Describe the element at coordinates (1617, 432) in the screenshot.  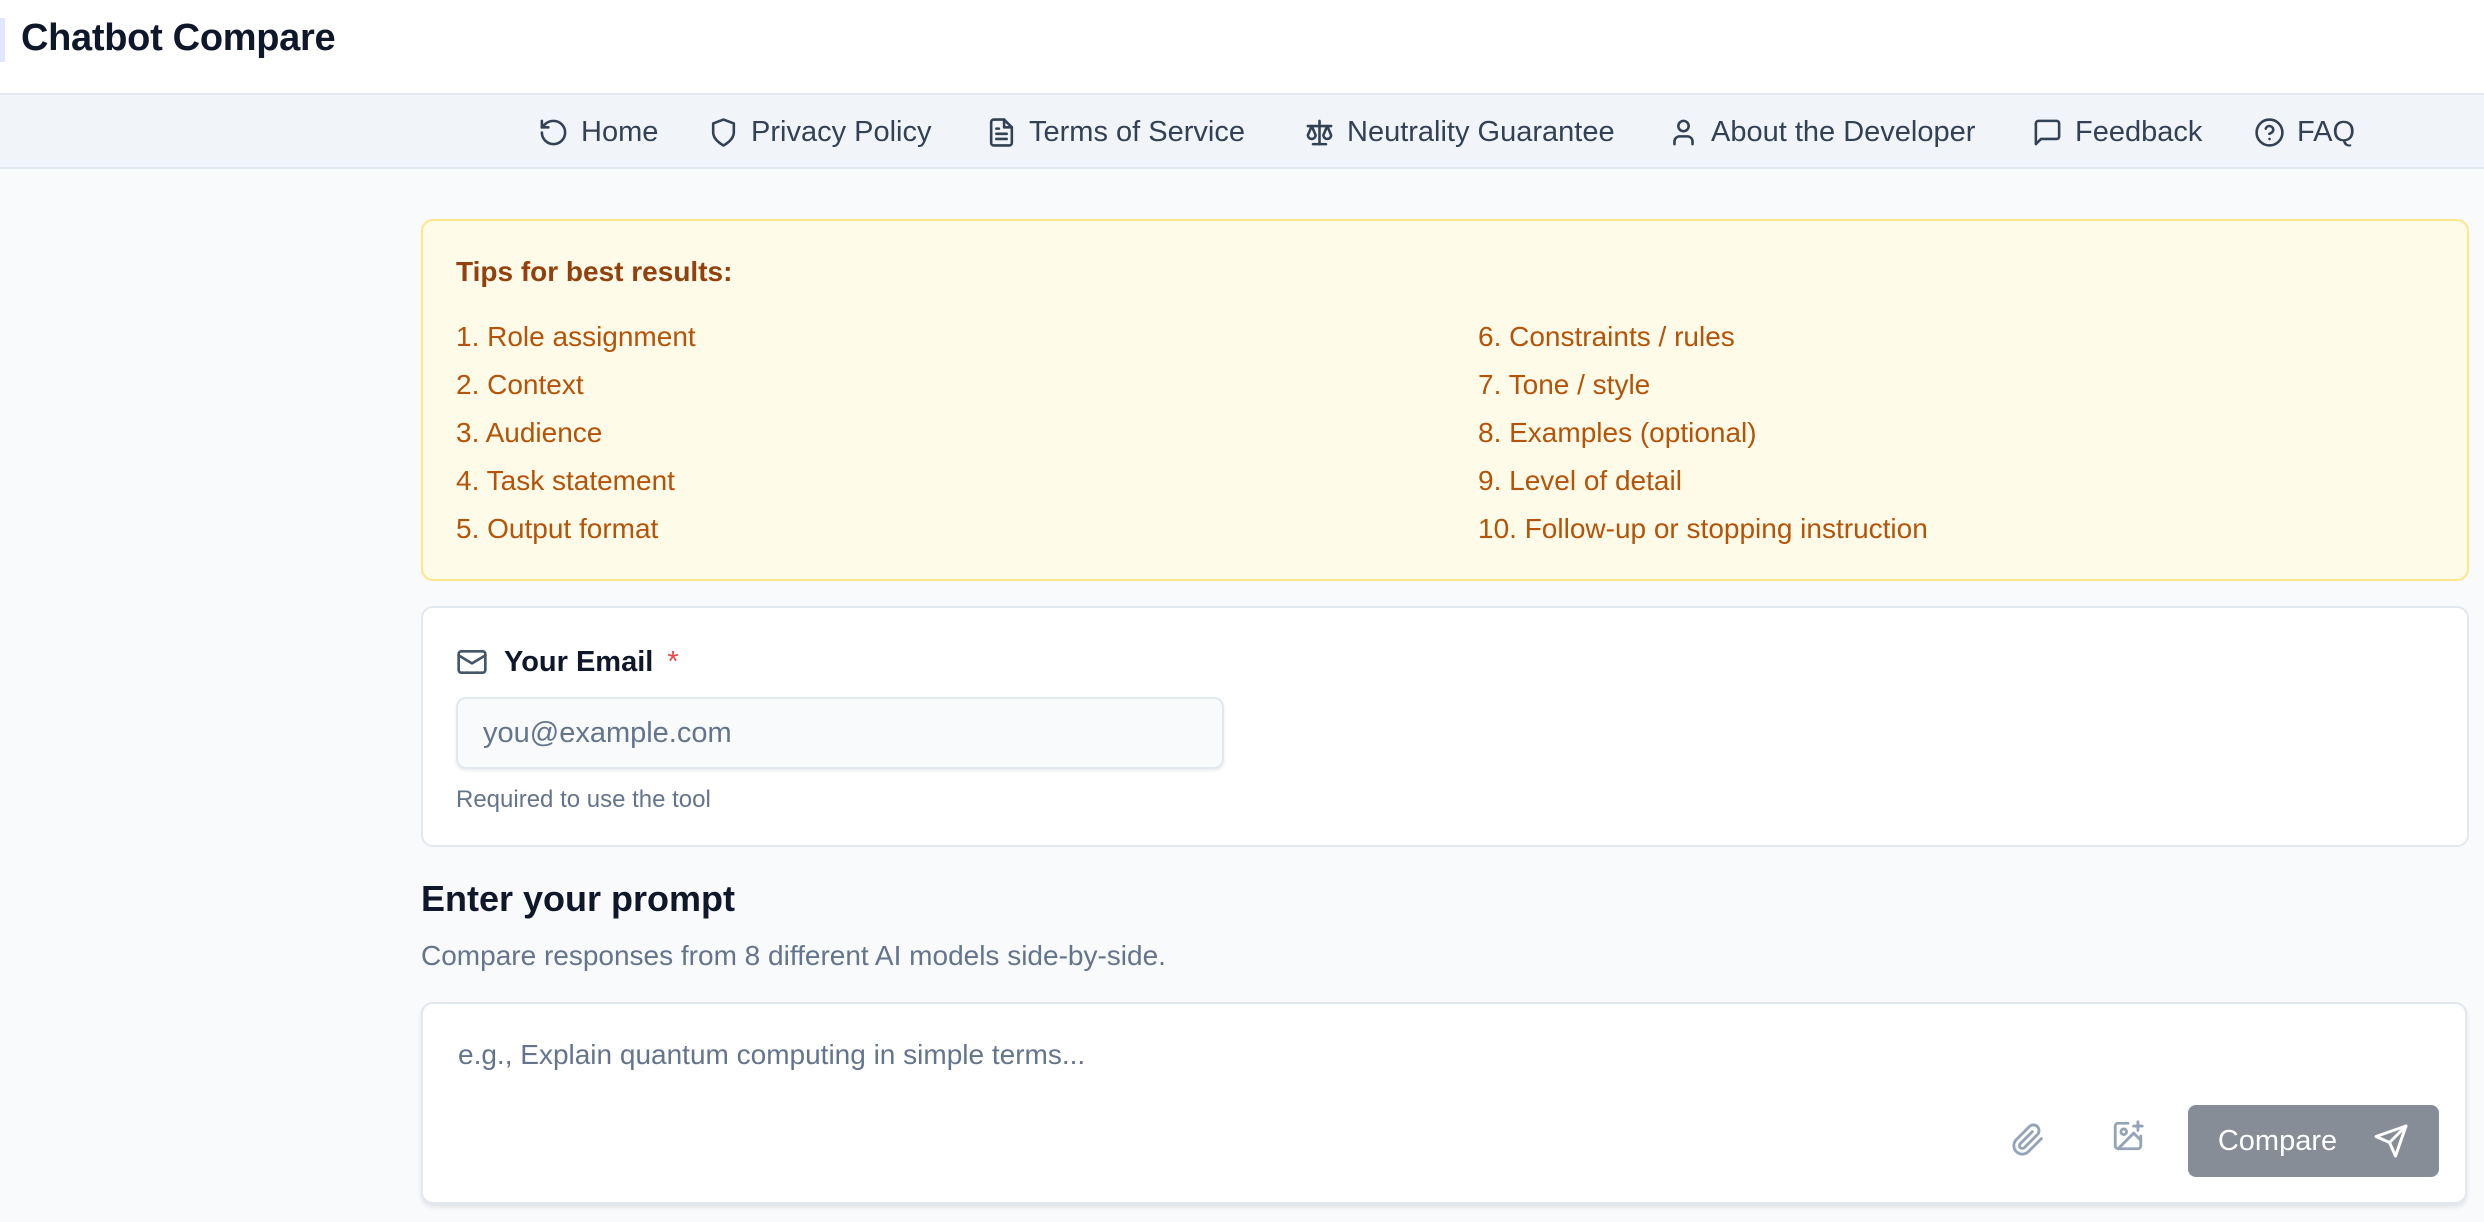
I see `tip-item: 8. Examples (optional)` at that location.